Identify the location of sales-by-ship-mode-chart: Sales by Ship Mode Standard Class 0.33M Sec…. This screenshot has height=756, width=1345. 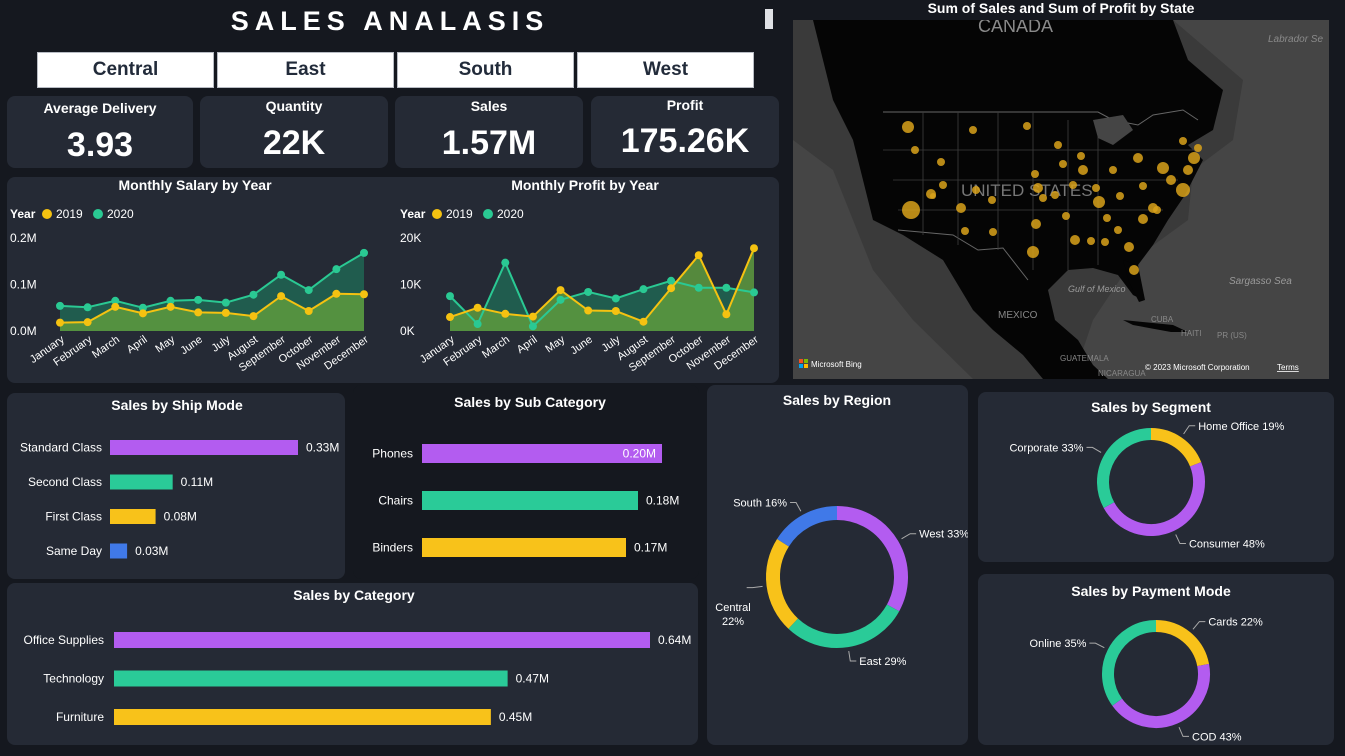
(179, 486).